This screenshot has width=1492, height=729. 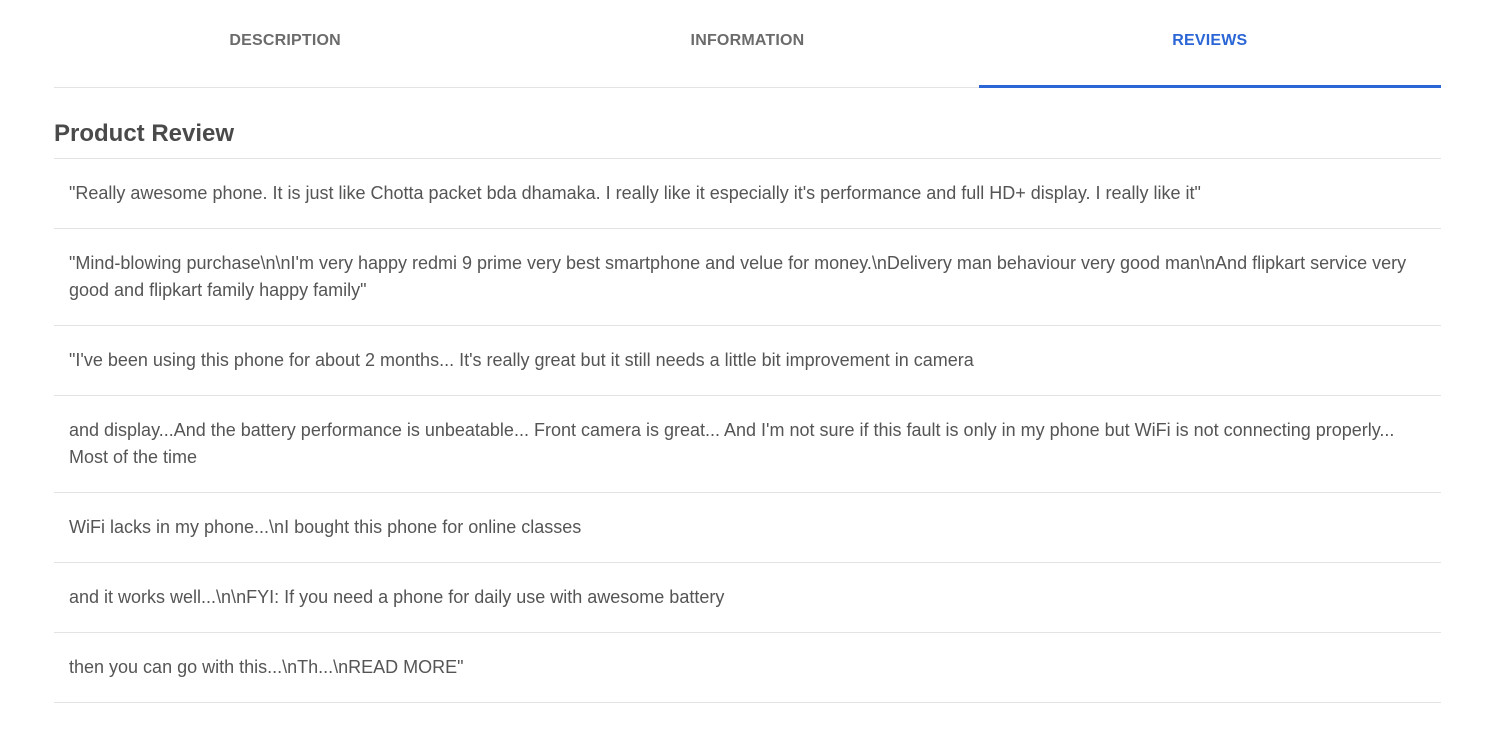 What do you see at coordinates (747, 135) in the screenshot?
I see `review-title: Product Review` at bounding box center [747, 135].